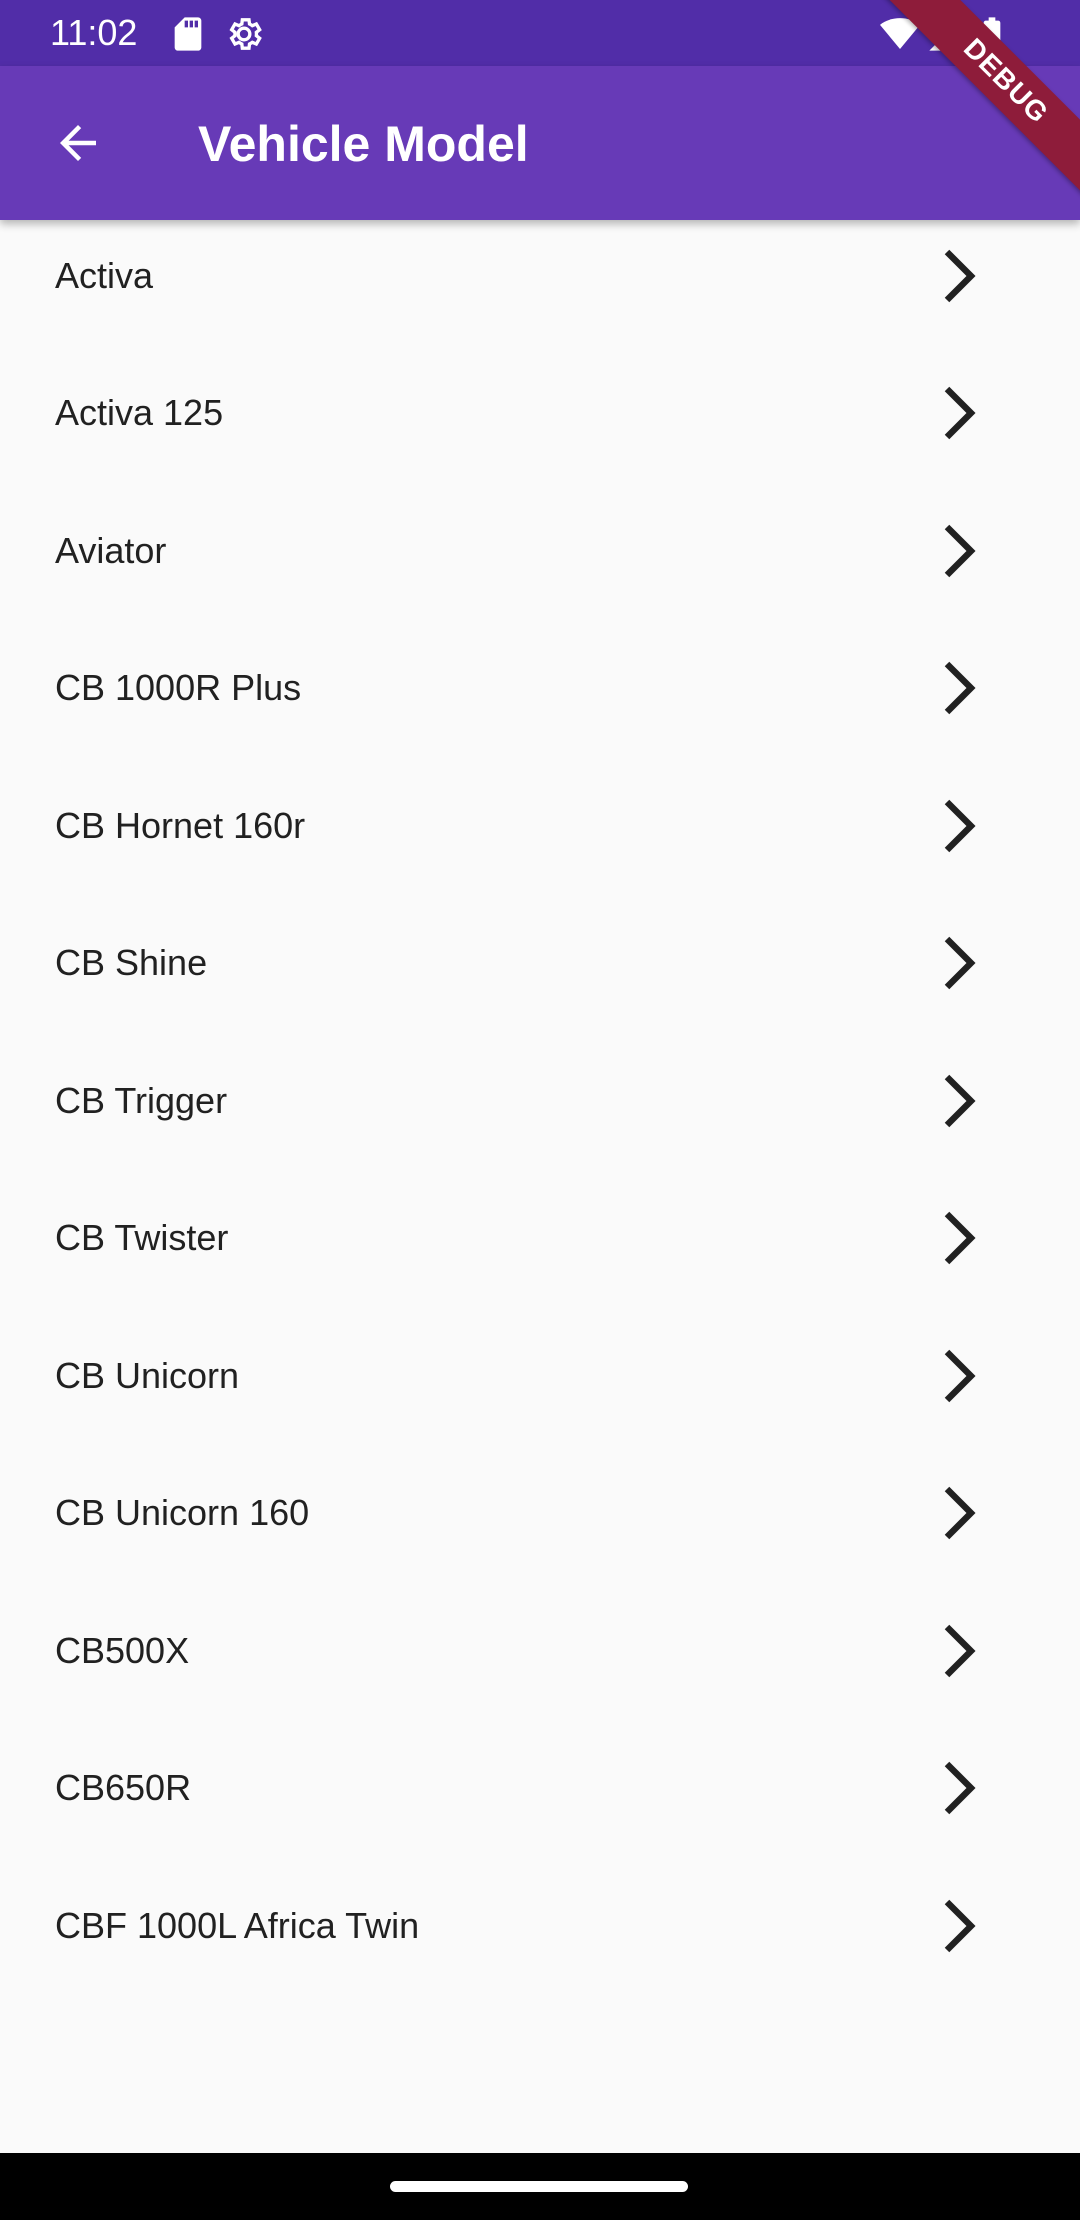 The height and width of the screenshot is (2220, 1080). I want to click on vehicle-model-label: Aviator, so click(111, 550).